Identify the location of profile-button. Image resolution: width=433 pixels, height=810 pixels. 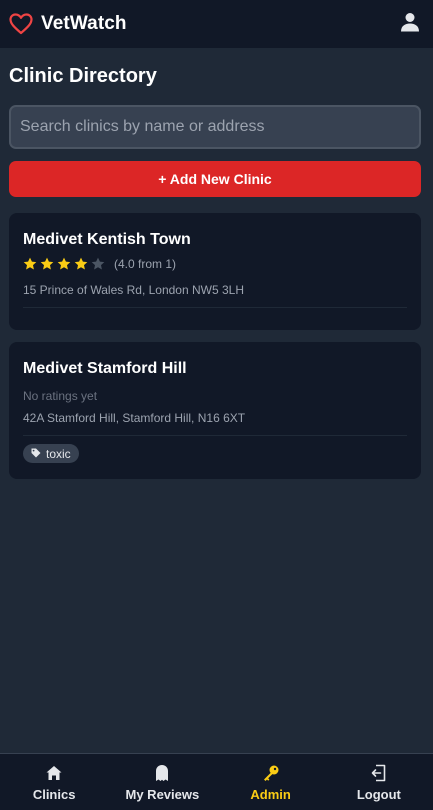
(410, 24).